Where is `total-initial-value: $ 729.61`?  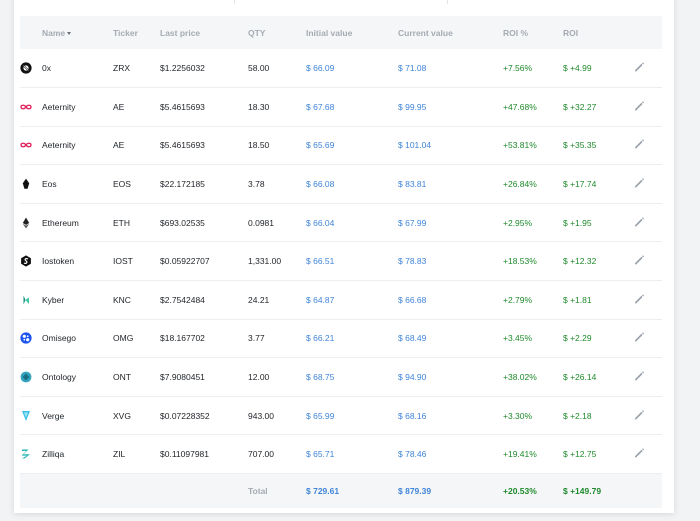
total-initial-value: $ 729.61 is located at coordinates (323, 490).